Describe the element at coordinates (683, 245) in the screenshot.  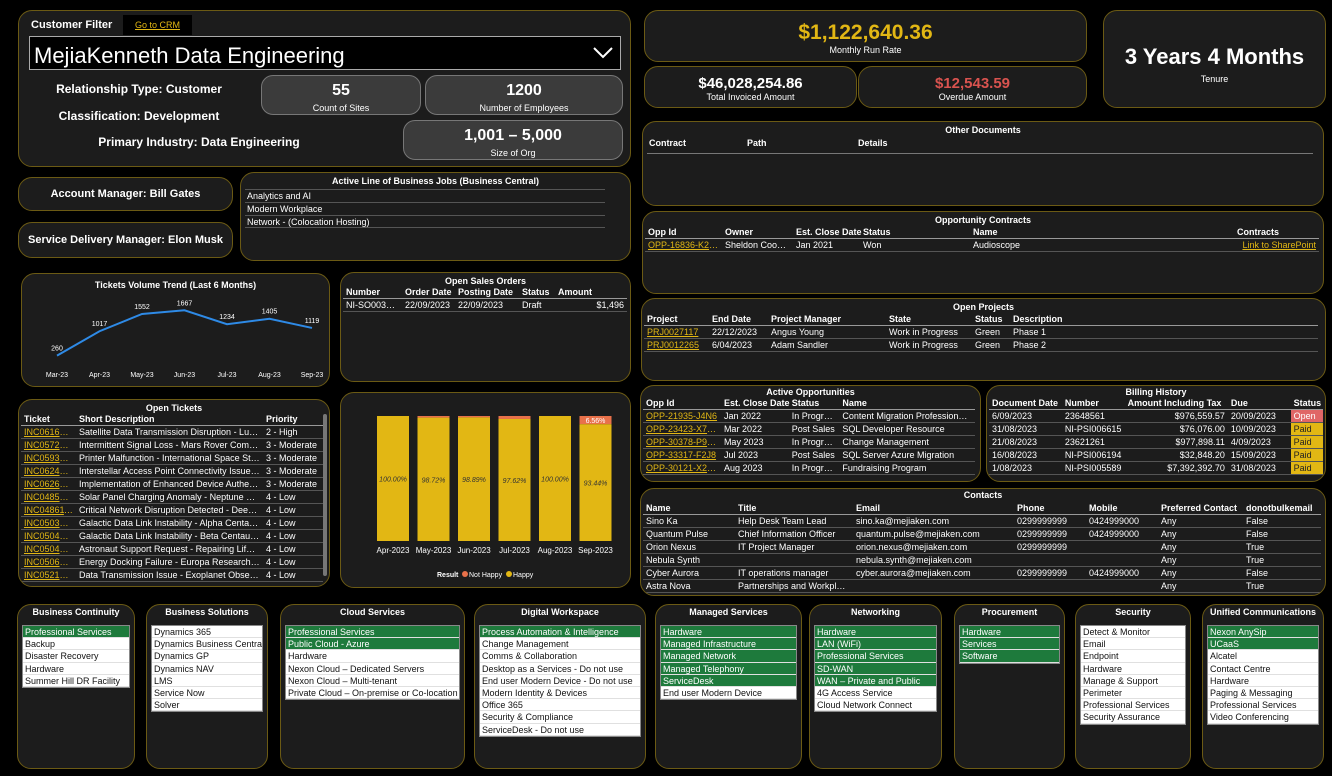
I see `table-cell: OPP-16836-K2X5` at that location.